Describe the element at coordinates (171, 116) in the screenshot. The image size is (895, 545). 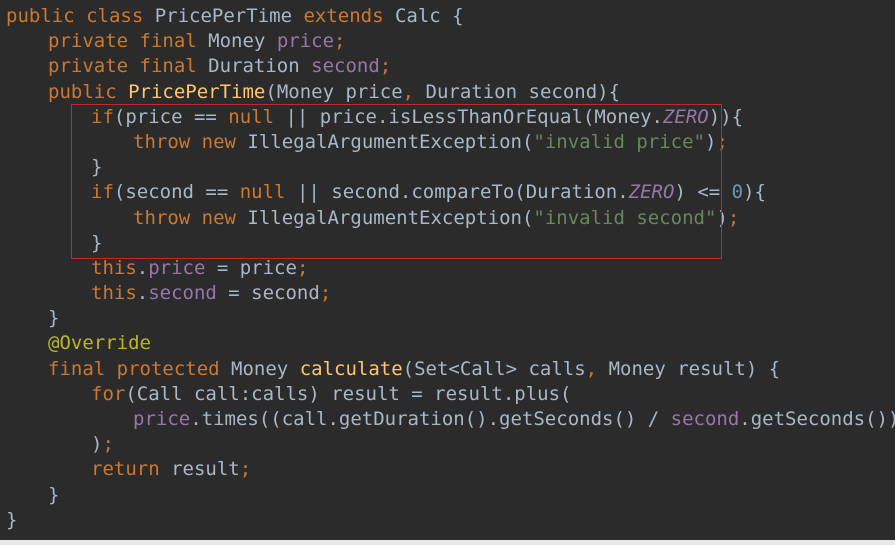
I see `condition: (price ==` at that location.